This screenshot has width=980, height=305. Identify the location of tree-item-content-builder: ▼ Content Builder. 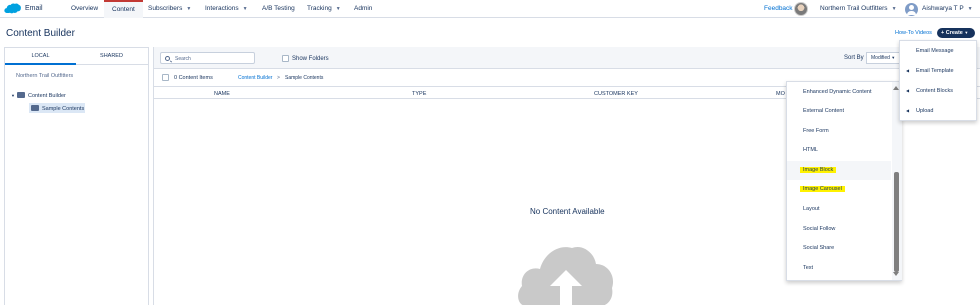
(38, 95).